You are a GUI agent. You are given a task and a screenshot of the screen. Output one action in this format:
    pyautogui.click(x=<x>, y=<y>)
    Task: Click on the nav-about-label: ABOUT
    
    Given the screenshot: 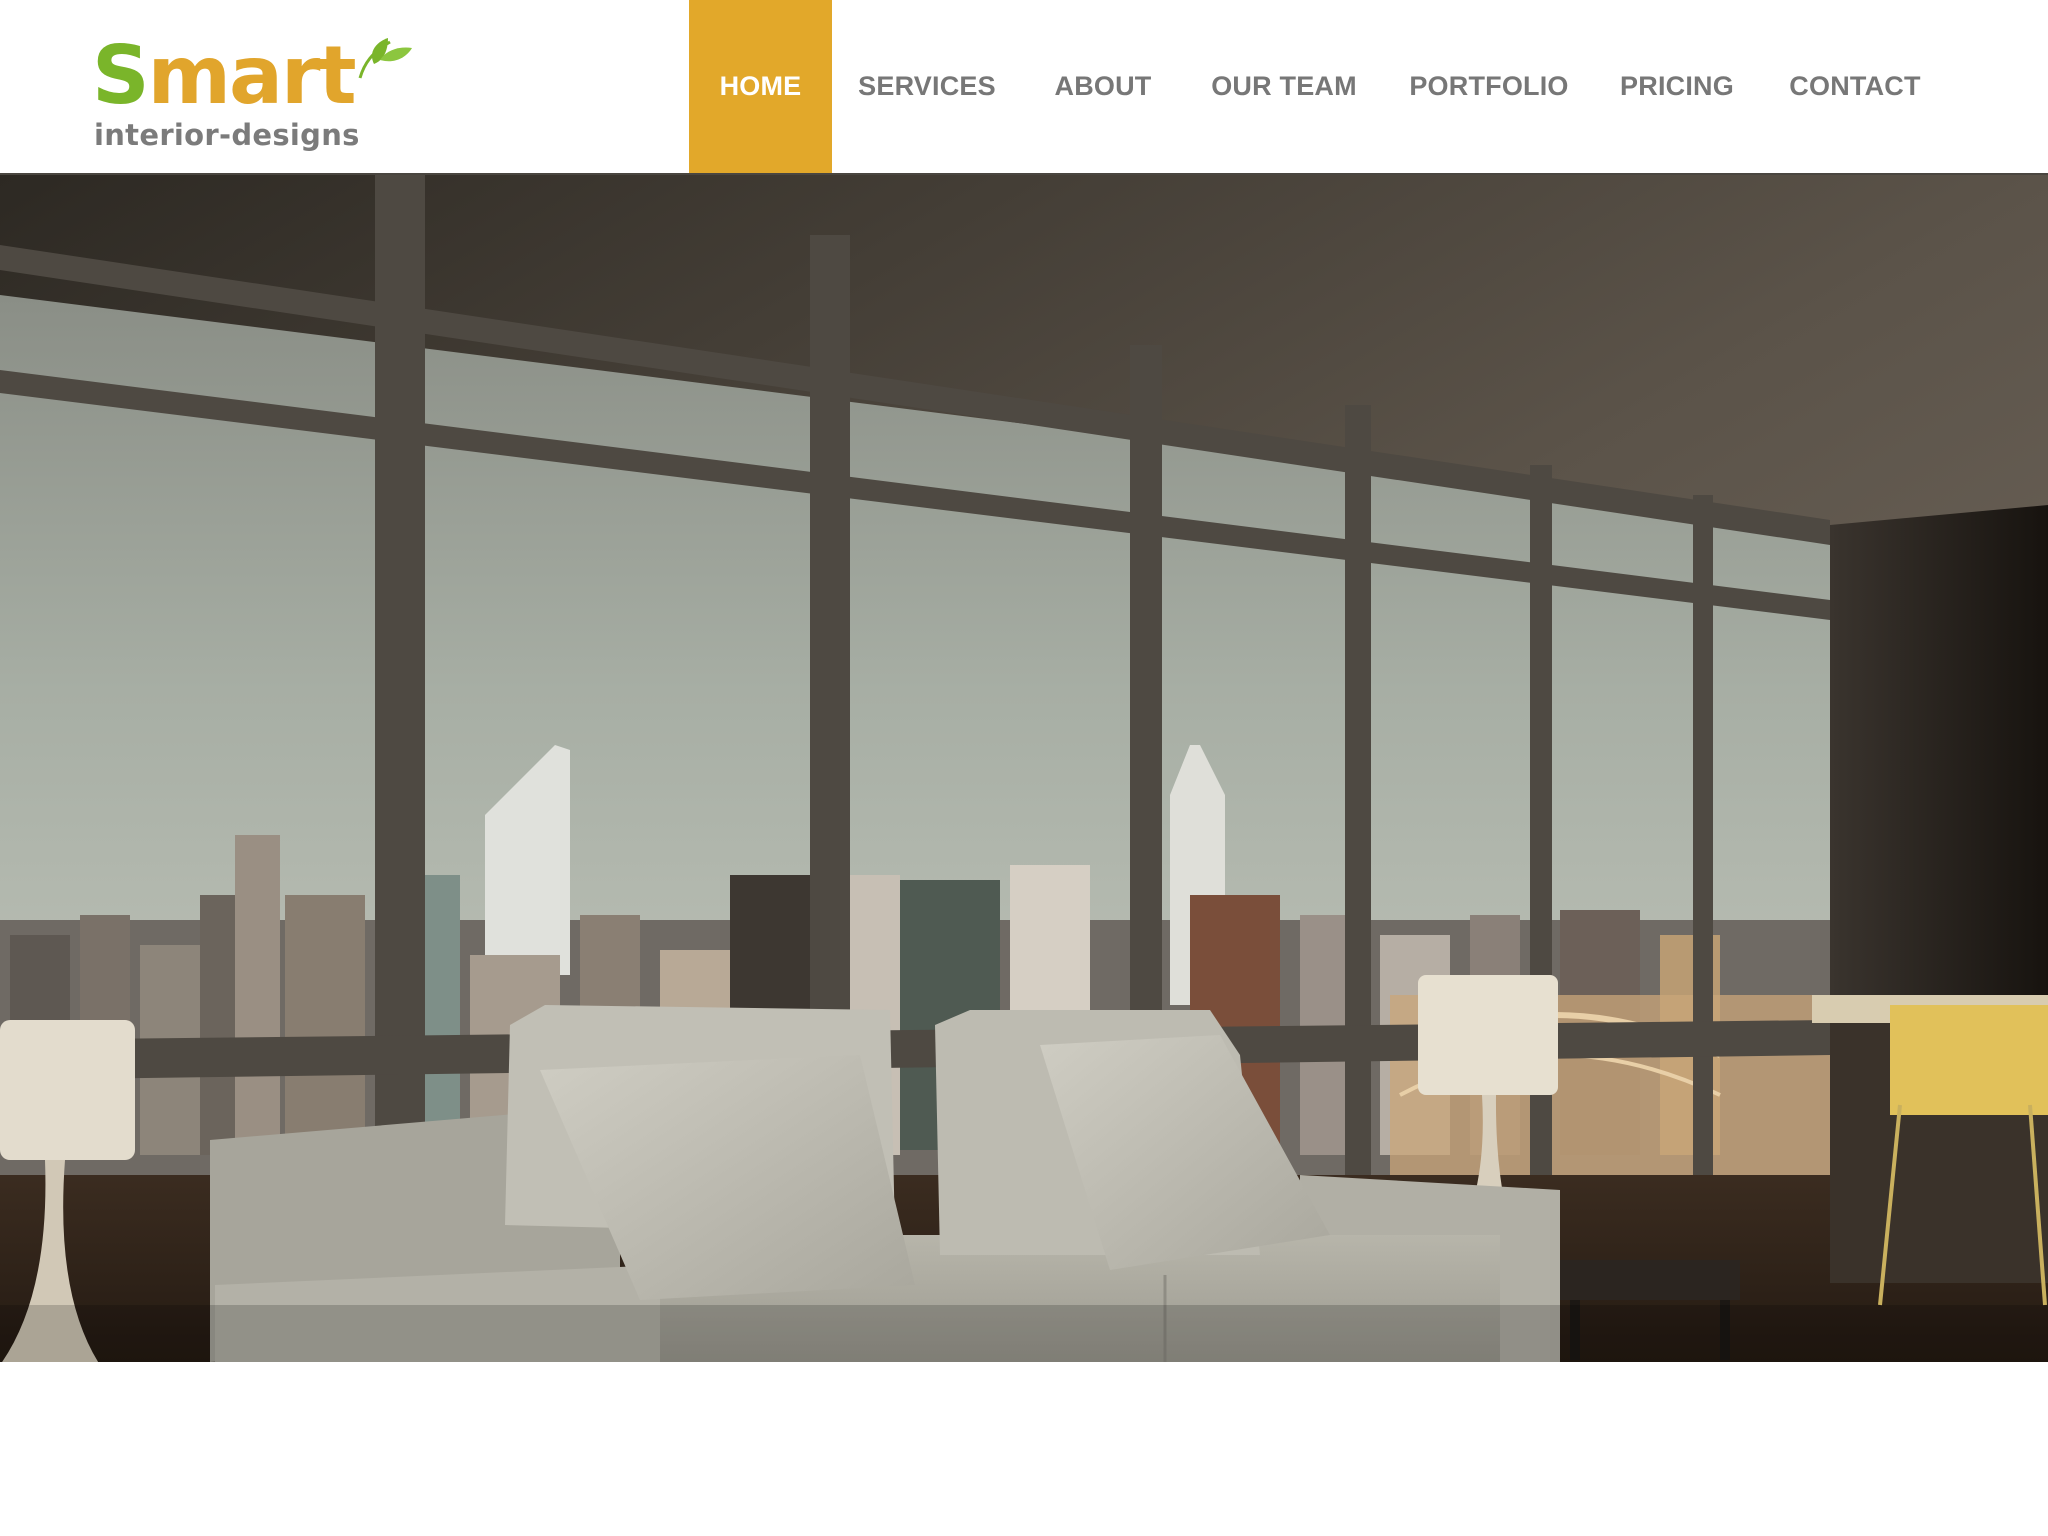 What is the action you would take?
    pyautogui.click(x=1103, y=86)
    